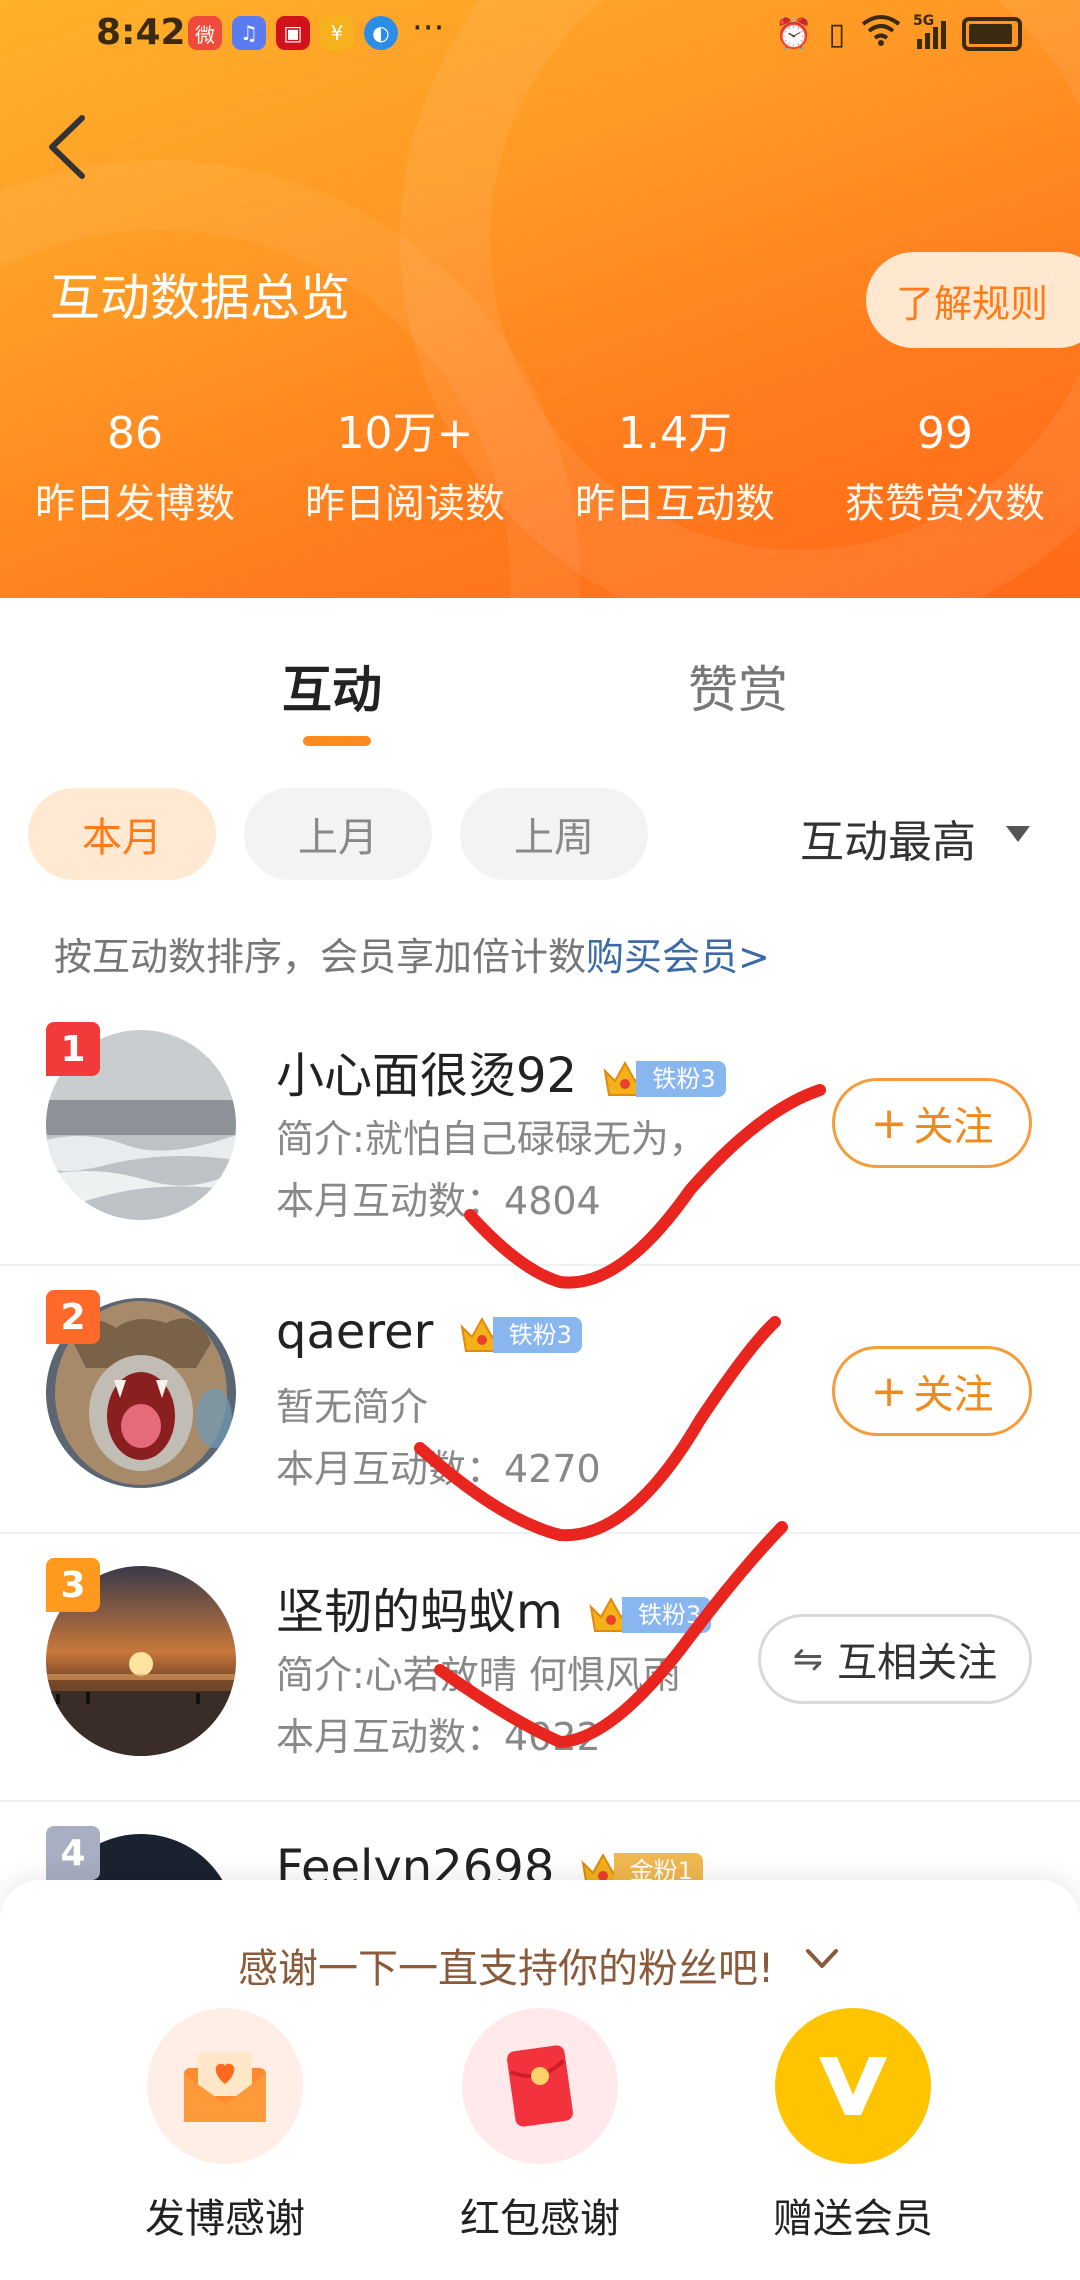  I want to click on app-icon: ▣, so click(293, 33).